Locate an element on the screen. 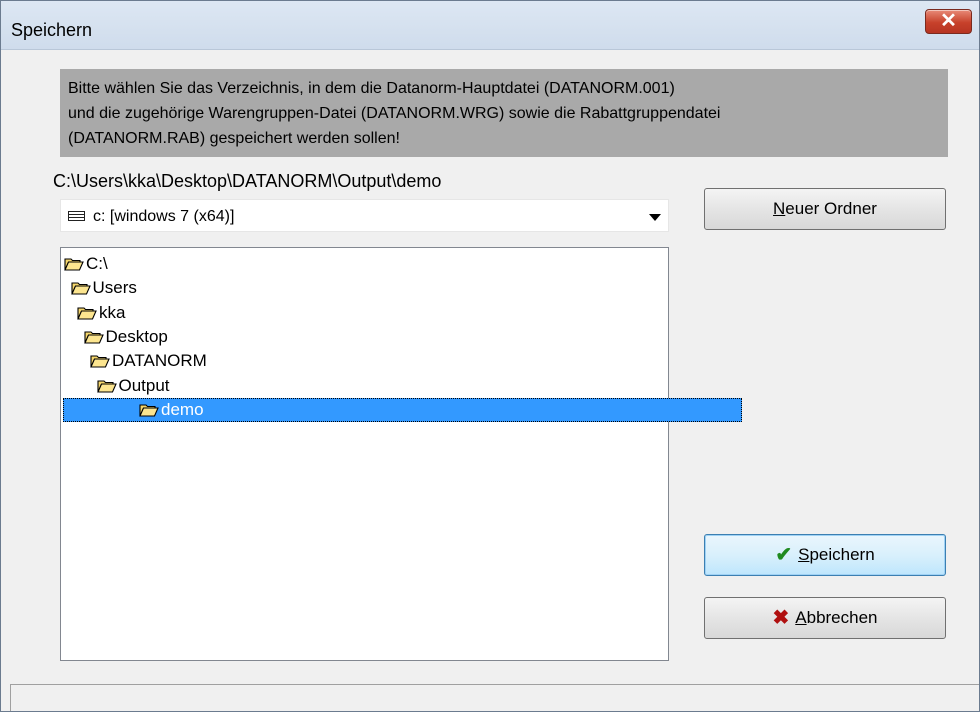  tree-item: Users is located at coordinates (103, 288).